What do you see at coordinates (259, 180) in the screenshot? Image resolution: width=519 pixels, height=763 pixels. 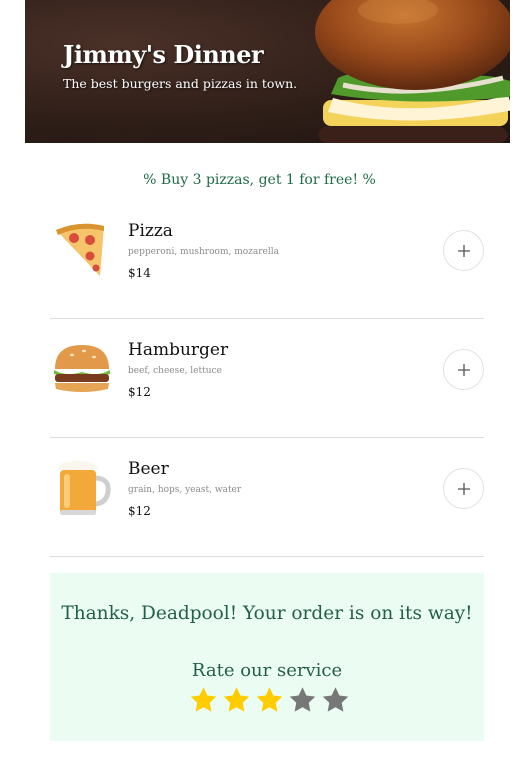 I see `promo-banner: % Buy 3 pizzas, get 1 for free! %` at bounding box center [259, 180].